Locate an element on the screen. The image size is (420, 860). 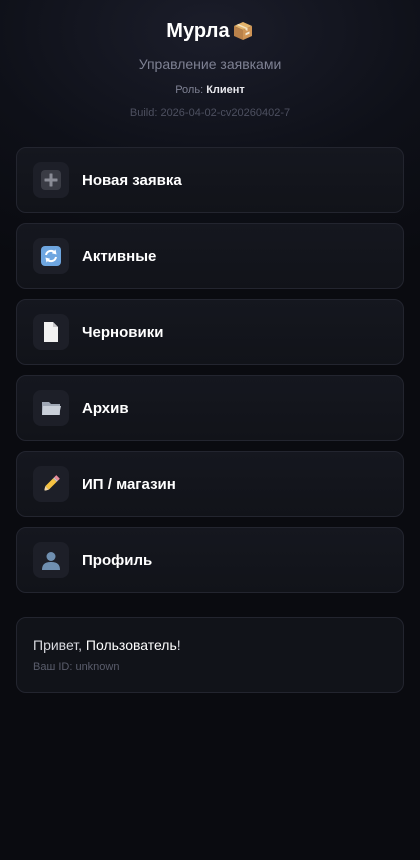
greeting-suffix: ! is located at coordinates (178, 645).